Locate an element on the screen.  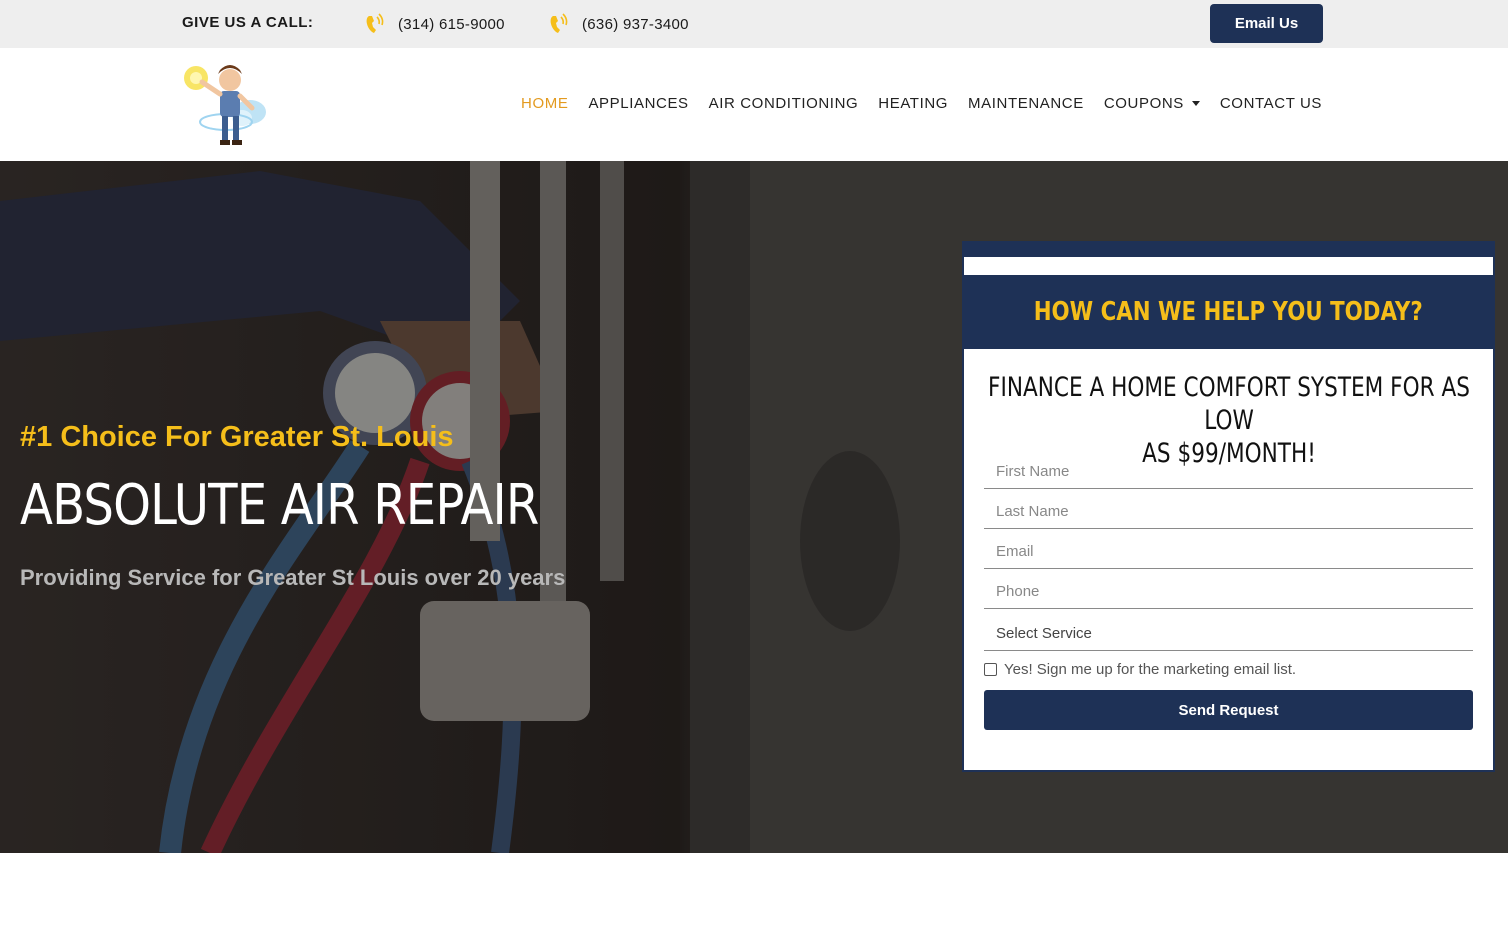
nav-home: HOME is located at coordinates (544, 103).